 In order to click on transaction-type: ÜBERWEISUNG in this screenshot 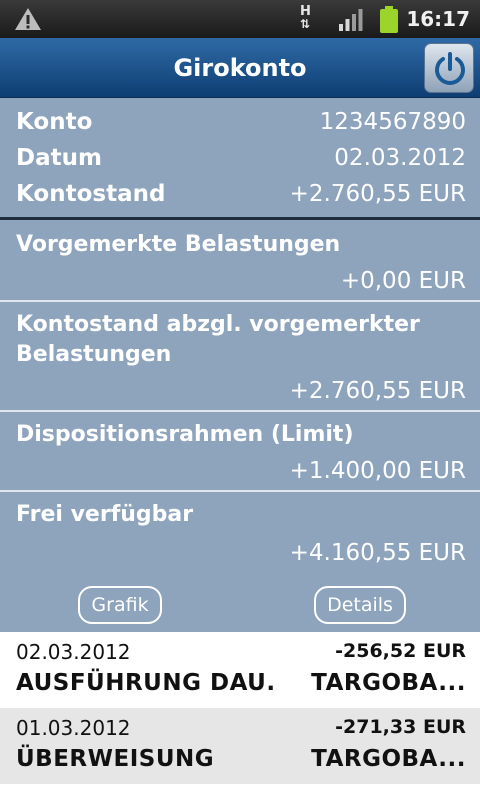, I will do `click(115, 759)`.